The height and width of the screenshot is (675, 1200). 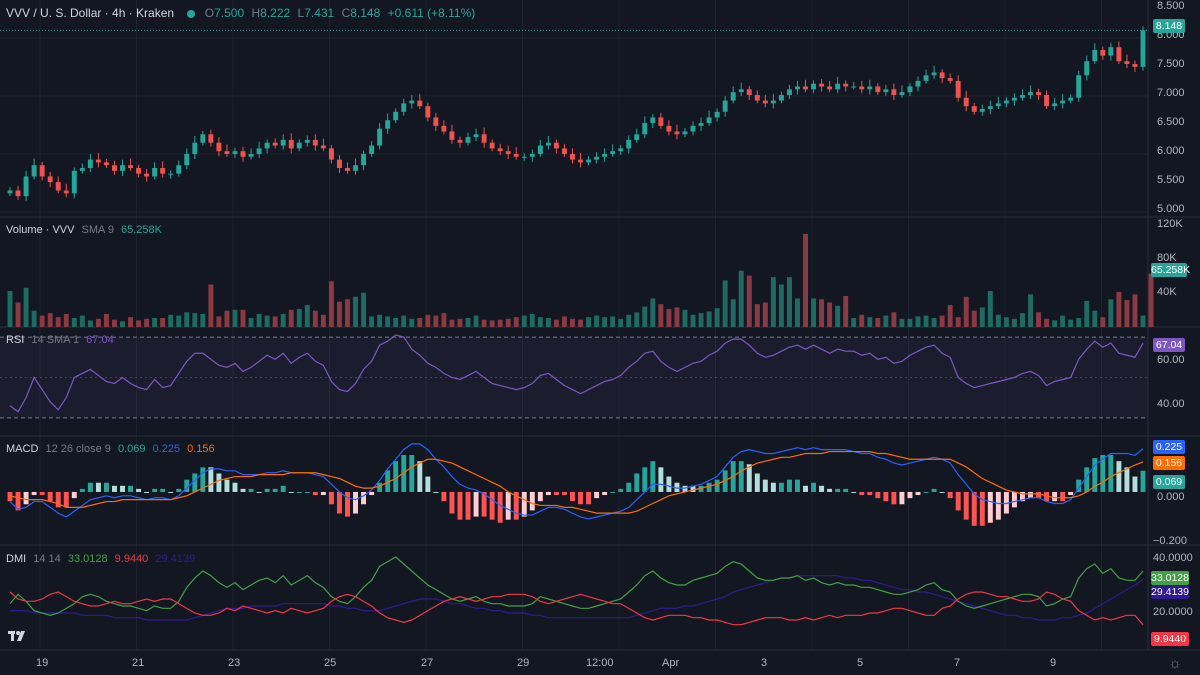 What do you see at coordinates (62, 340) in the screenshot?
I see `rsi-legend: RSI 14 SMA 1 67.04` at bounding box center [62, 340].